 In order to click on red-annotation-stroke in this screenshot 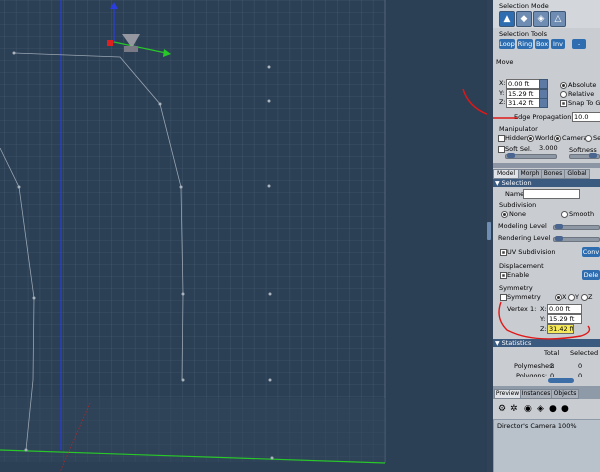, I will do `click(474, 101)`.